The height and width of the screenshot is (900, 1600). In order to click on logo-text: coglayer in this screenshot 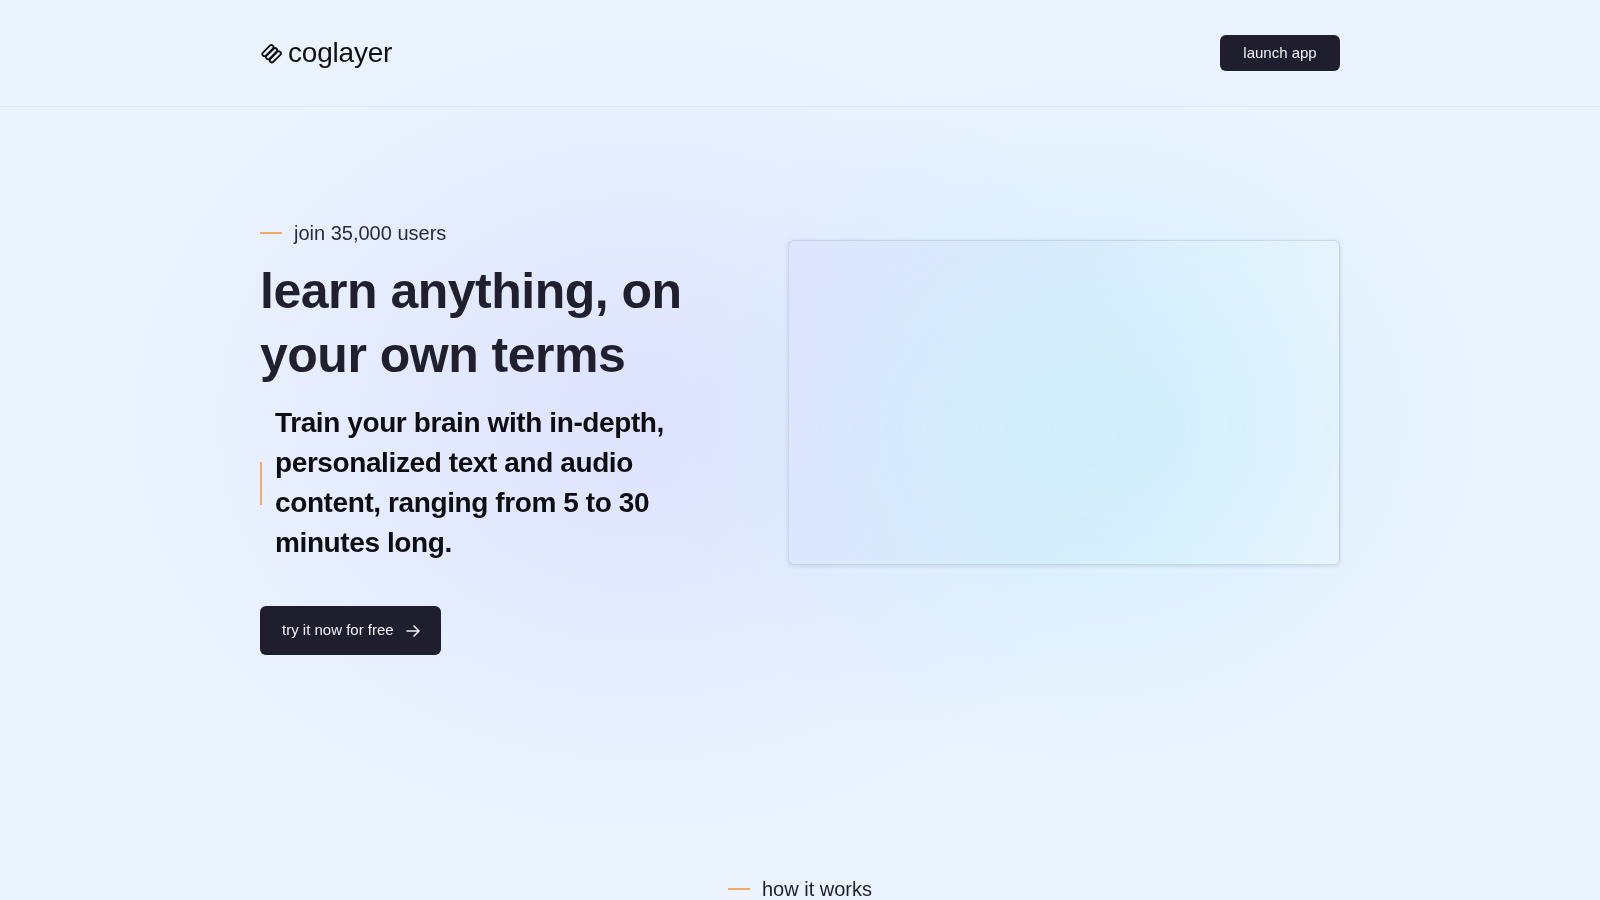, I will do `click(340, 53)`.